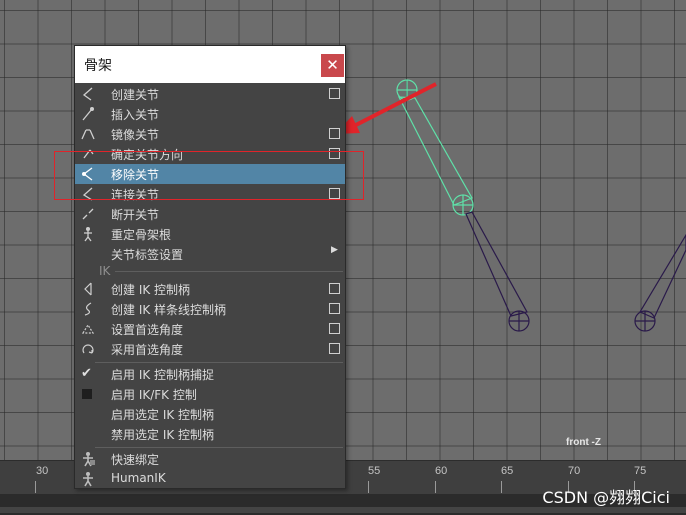 This screenshot has width=686, height=515. I want to click on ik-handle-icon, so click(88, 289).